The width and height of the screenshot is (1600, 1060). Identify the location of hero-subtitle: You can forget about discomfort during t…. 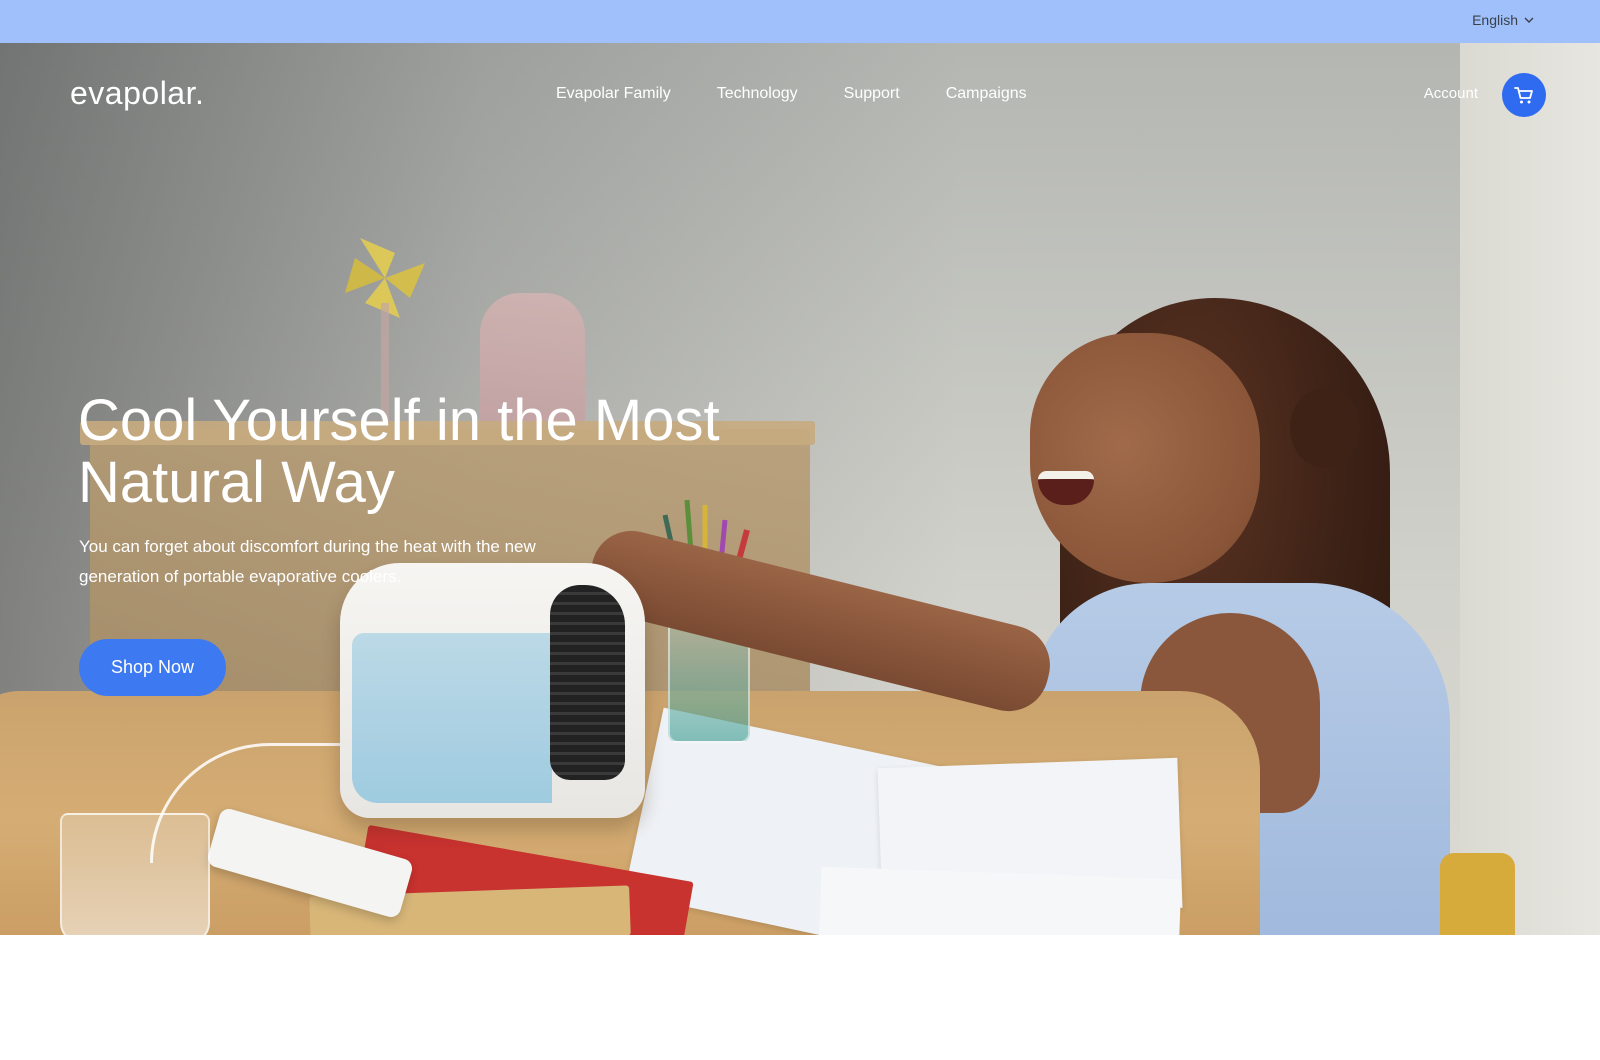
(307, 561).